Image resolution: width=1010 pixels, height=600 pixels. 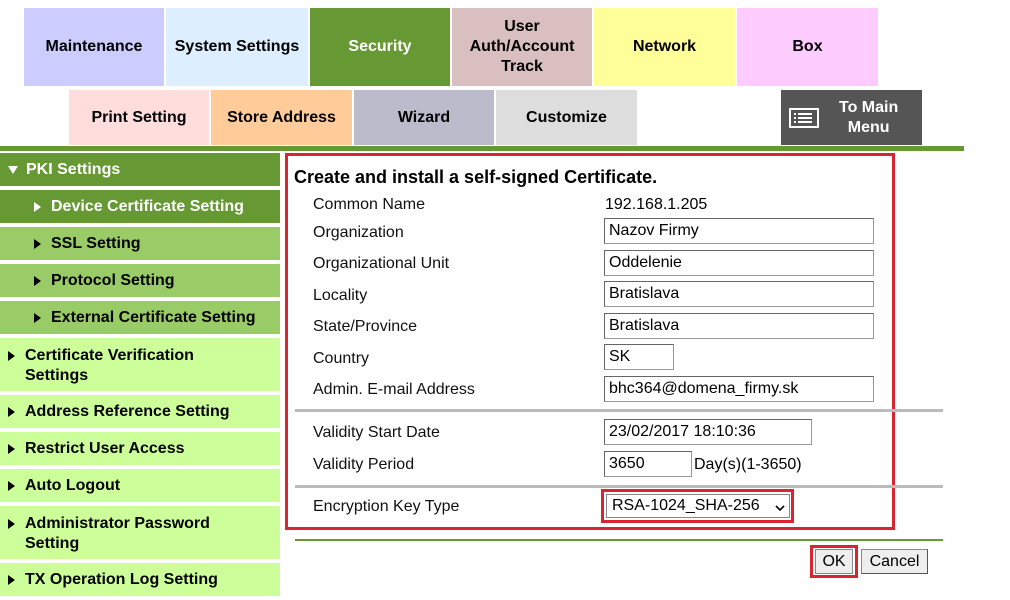 I want to click on locality-field, so click(x=739, y=294).